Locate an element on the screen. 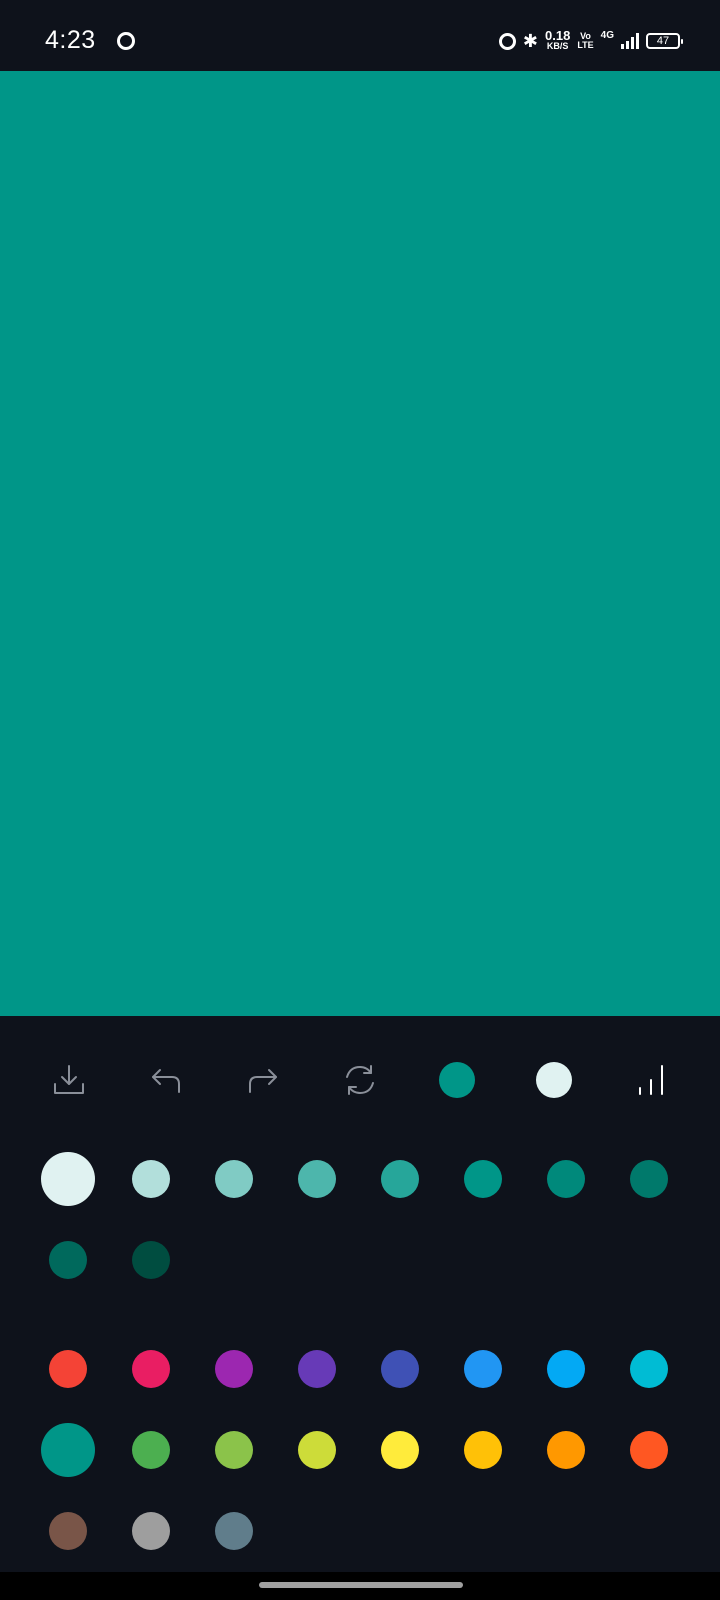 This screenshot has width=720, height=1600. stroke-size-icon is located at coordinates (651, 1080).